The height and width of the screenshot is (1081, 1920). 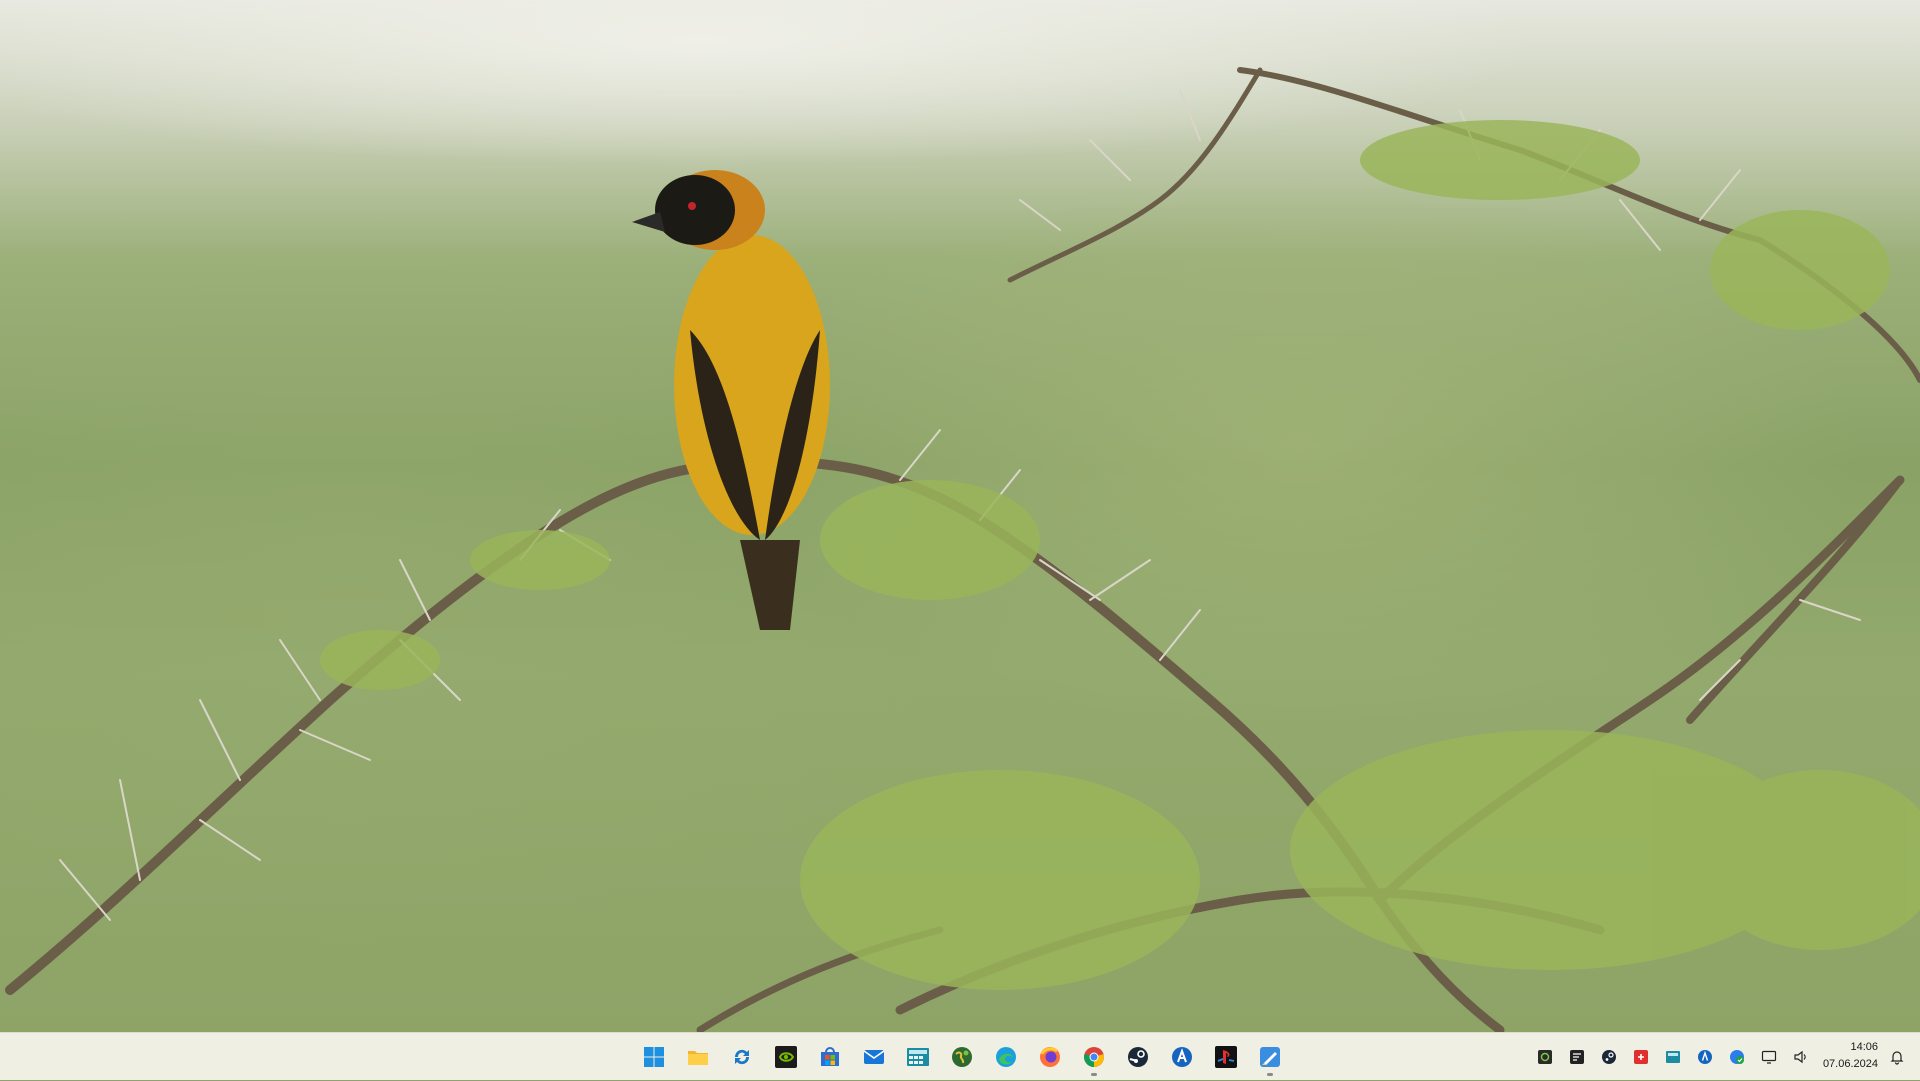 I want to click on firefox-icon, so click(x=1050, y=1057).